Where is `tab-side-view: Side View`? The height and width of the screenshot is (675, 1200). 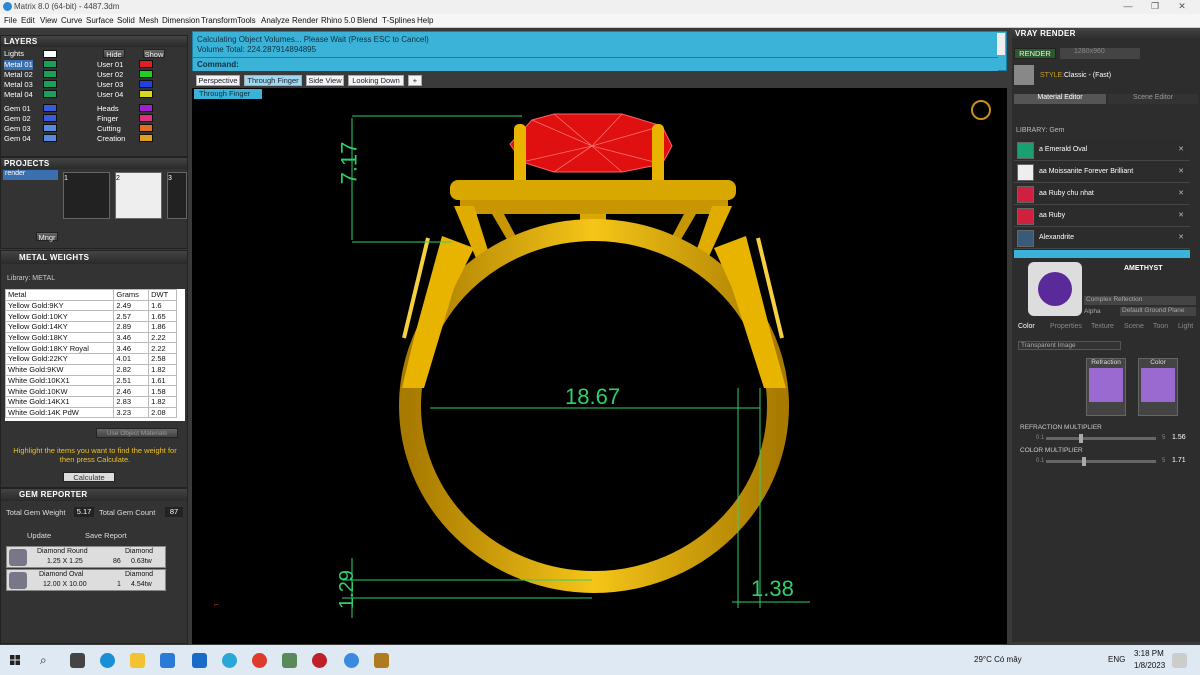
tab-side-view: Side View is located at coordinates (325, 80).